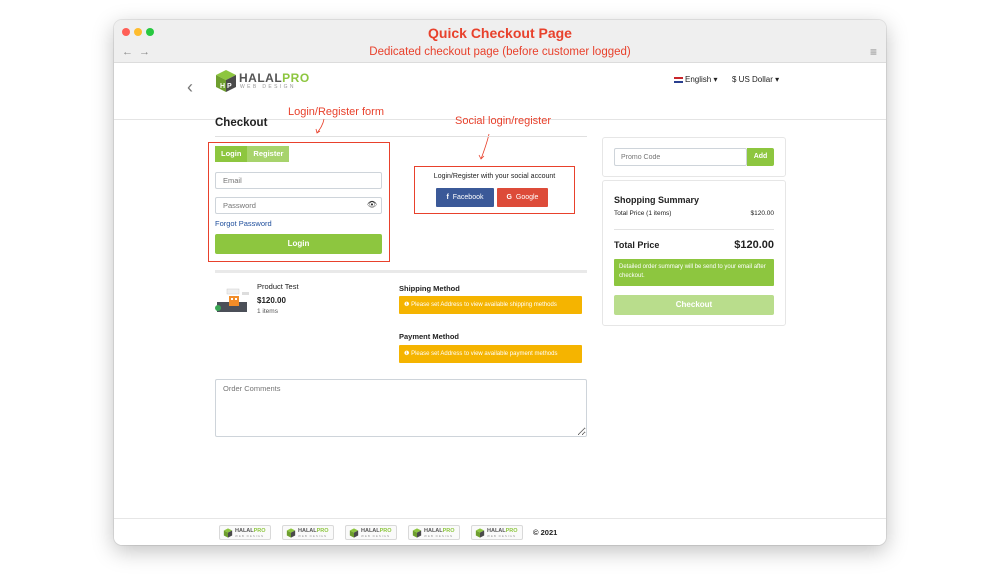  I want to click on google-button: G Google, so click(522, 197).